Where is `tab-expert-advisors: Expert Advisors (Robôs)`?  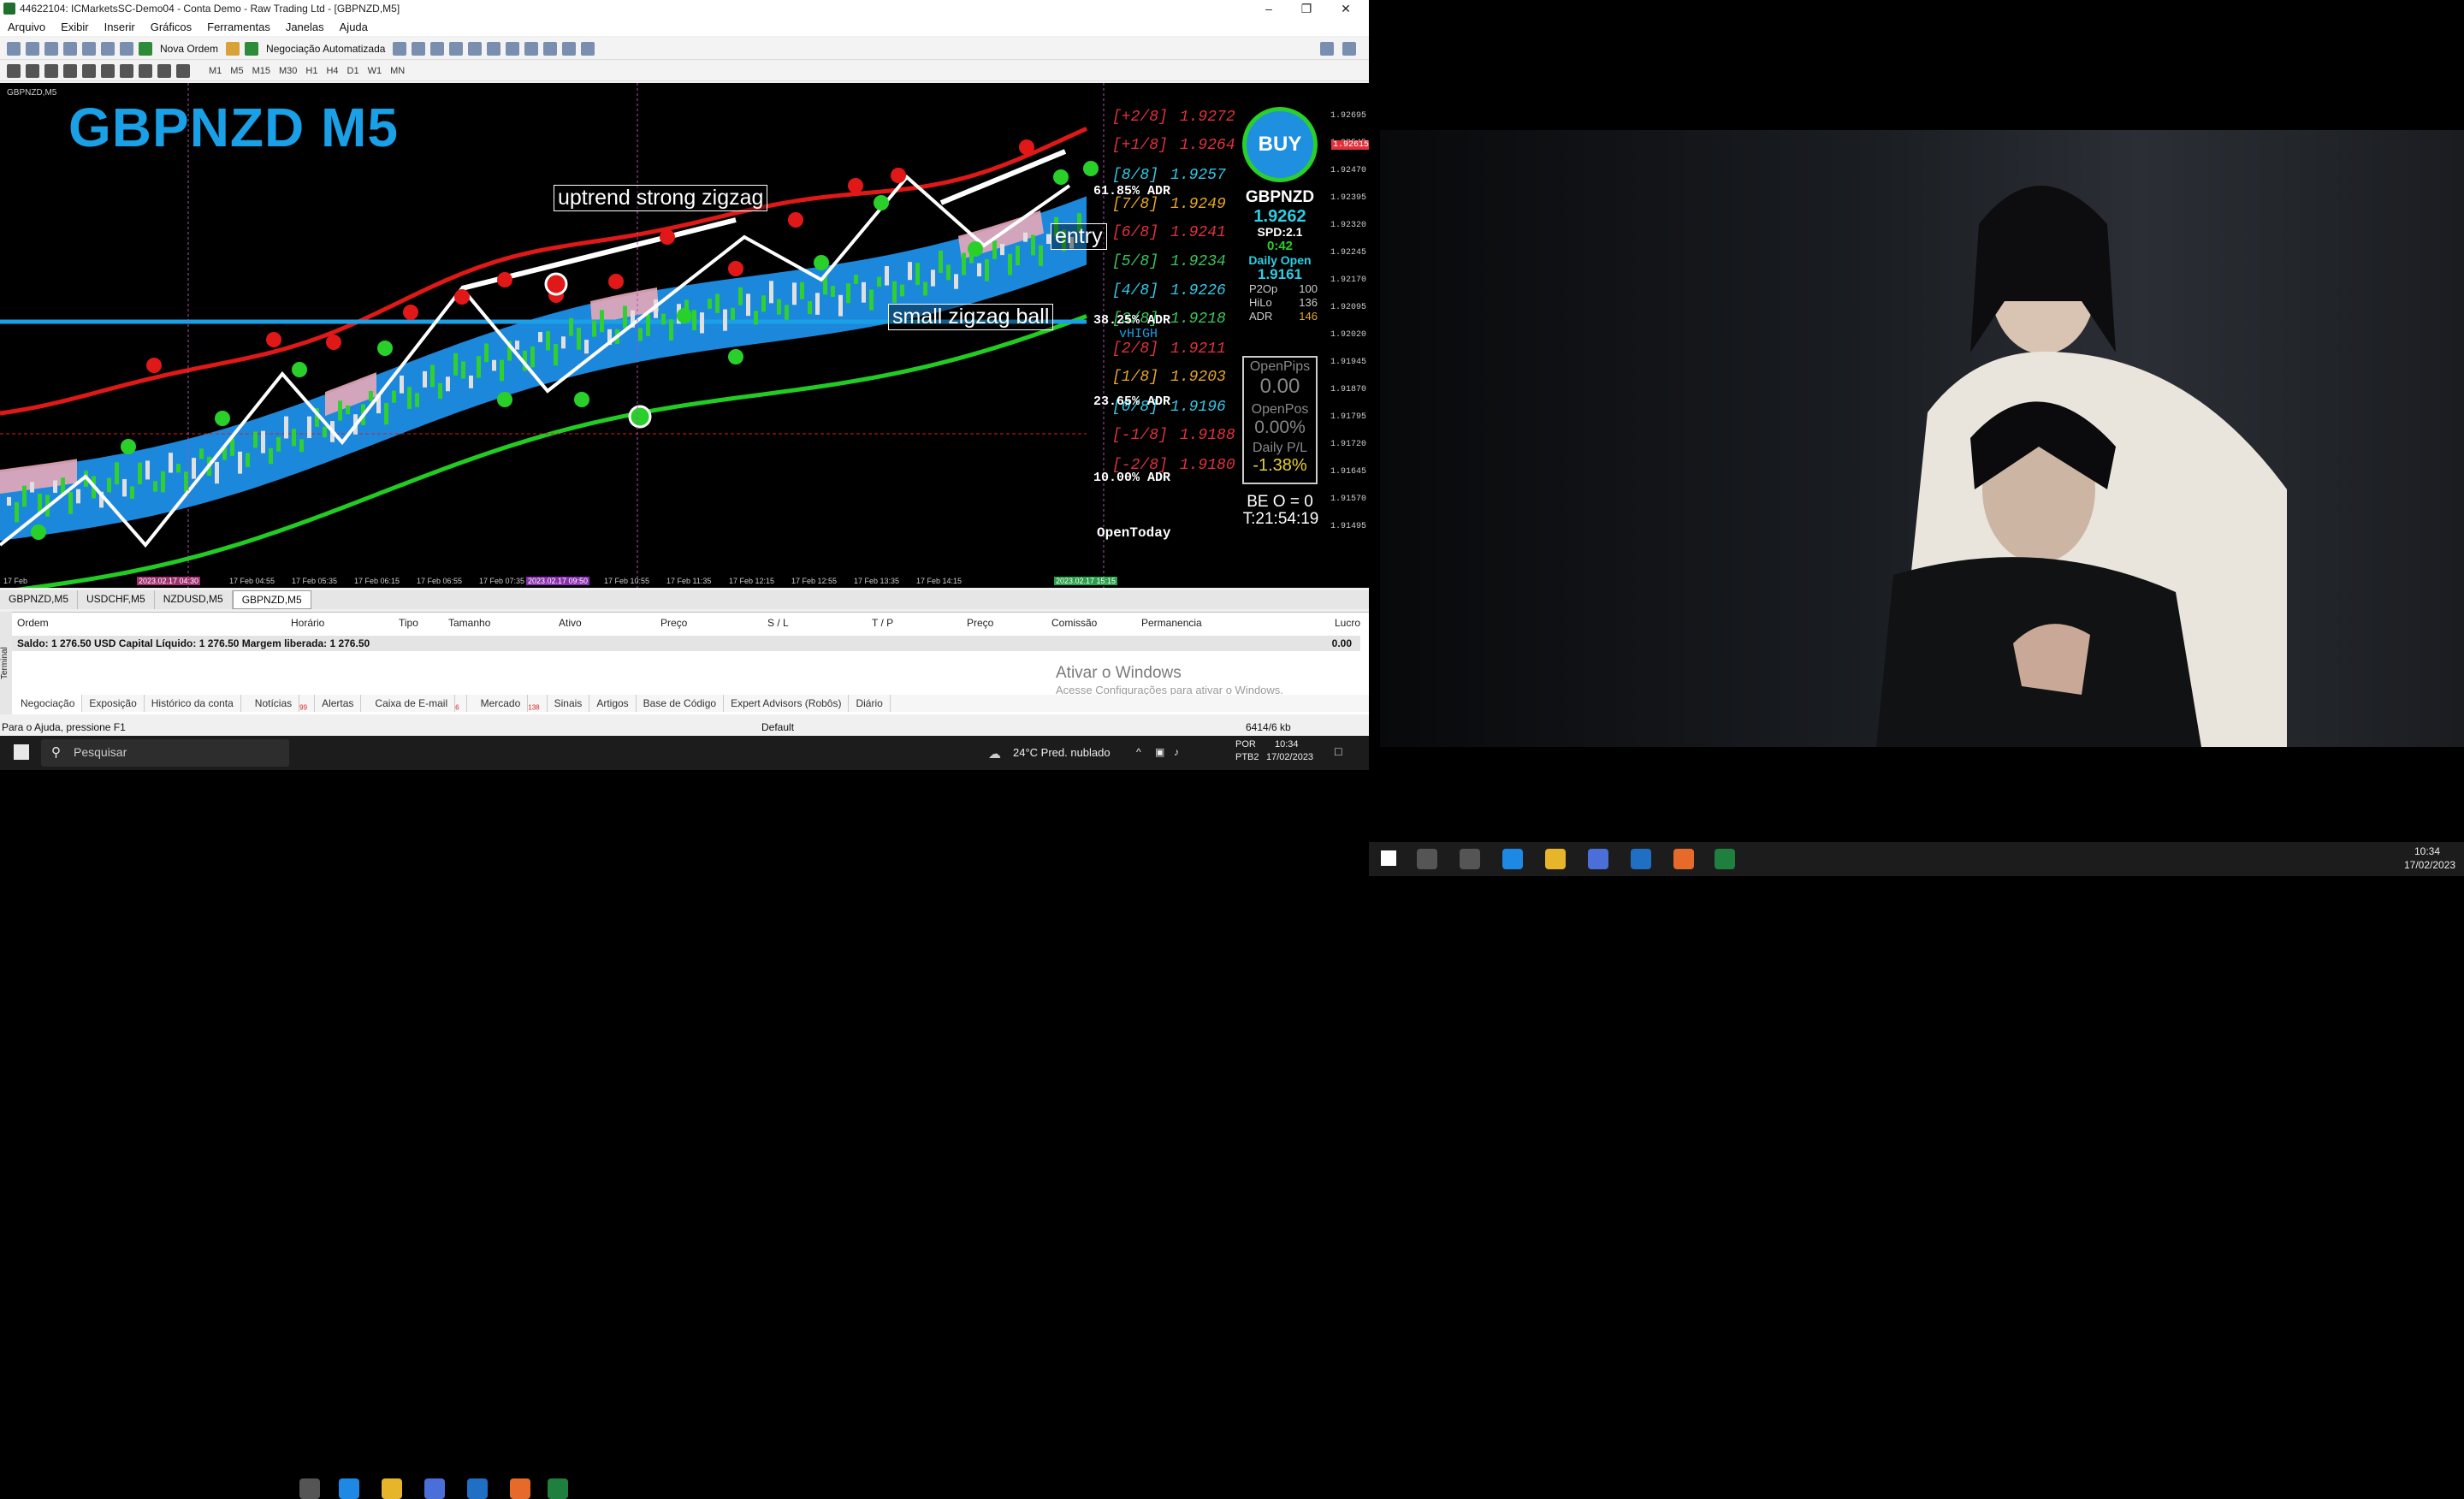
tab-expert-advisors: Expert Advisors (Robôs) is located at coordinates (787, 703).